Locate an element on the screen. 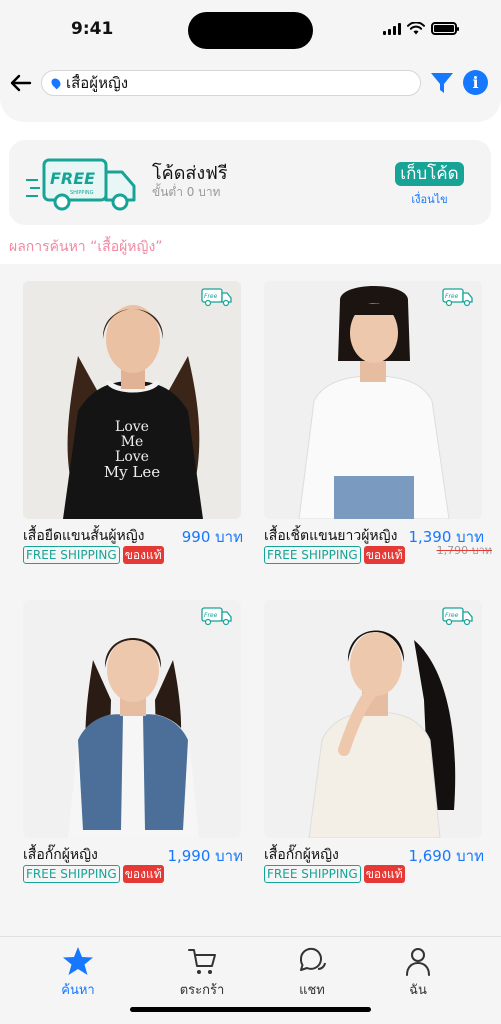 The height and width of the screenshot is (1024, 501). wifi-icon is located at coordinates (416, 28).